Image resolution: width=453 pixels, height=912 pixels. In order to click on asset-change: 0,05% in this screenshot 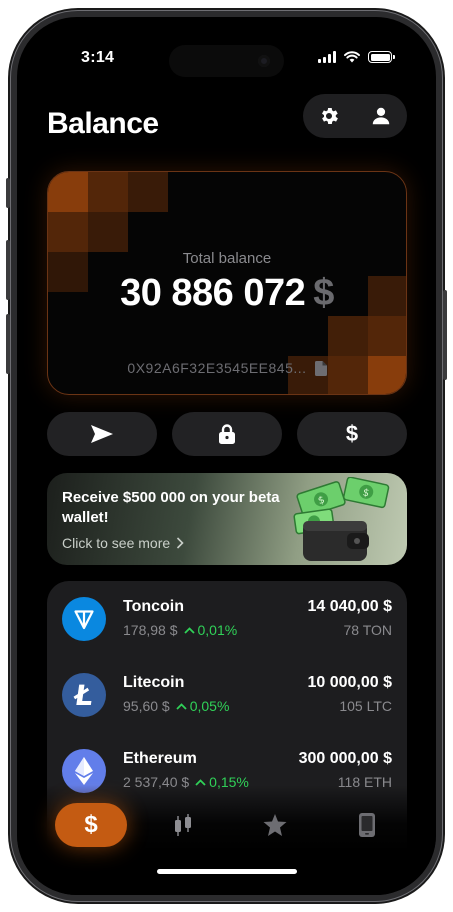, I will do `click(203, 706)`.